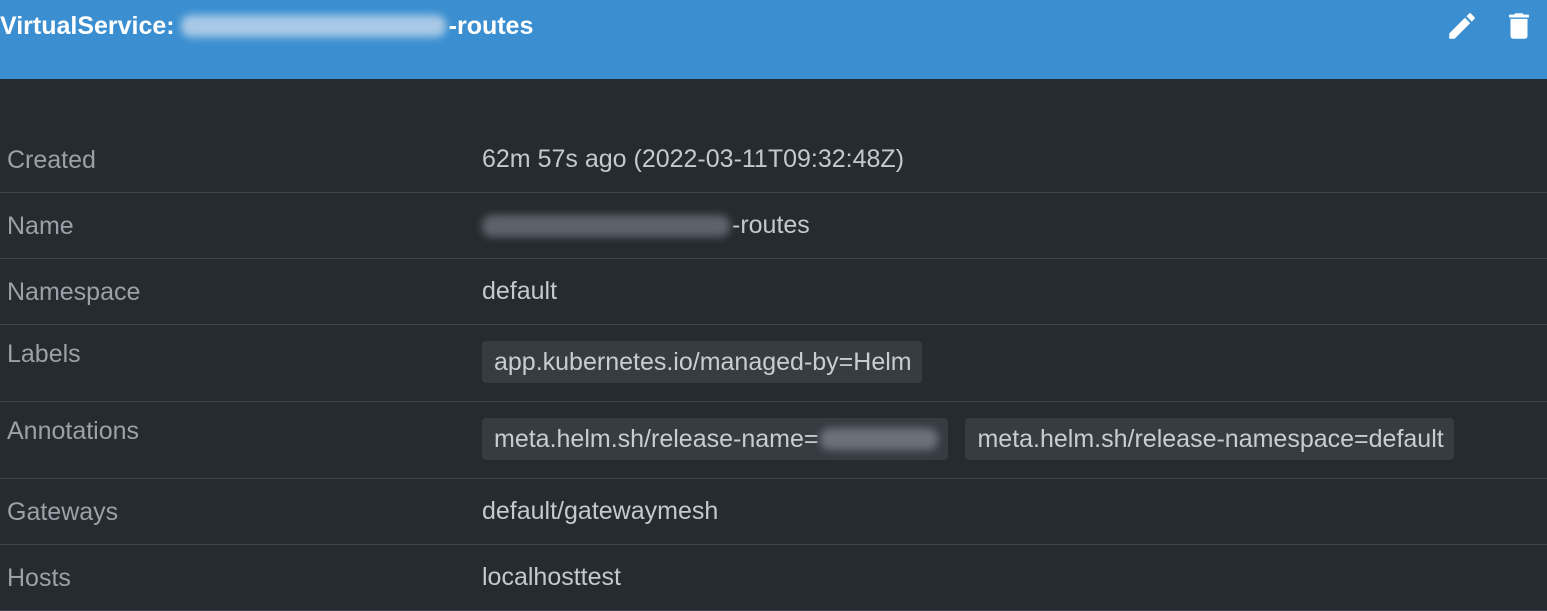 The image size is (1547, 611). What do you see at coordinates (313, 26) in the screenshot?
I see `redacted-resource-name` at bounding box center [313, 26].